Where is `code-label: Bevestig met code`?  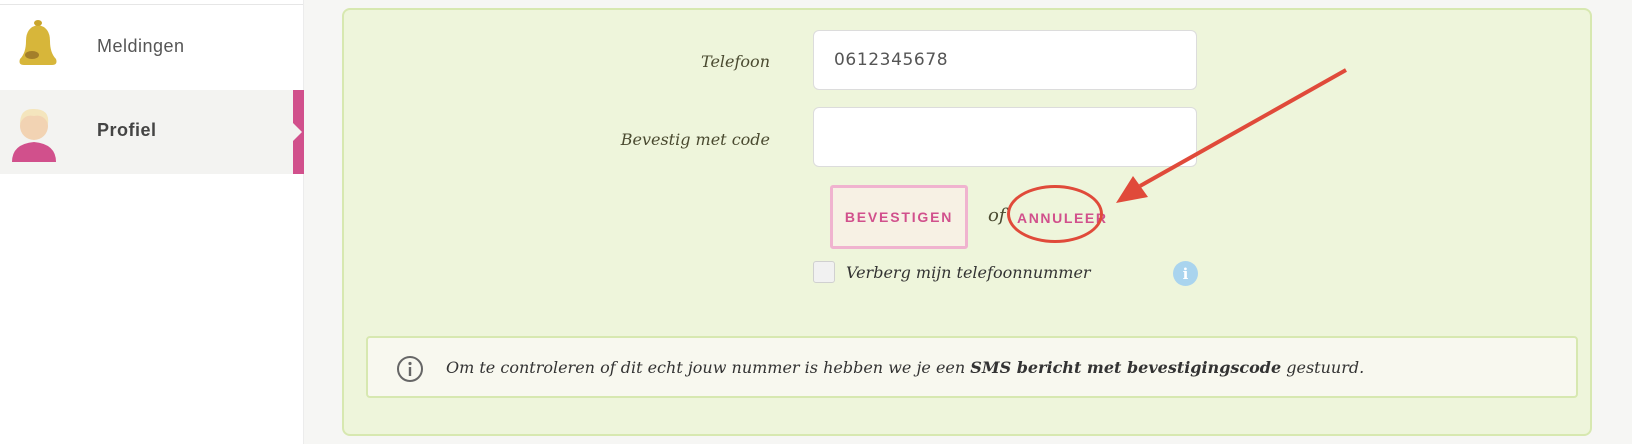 code-label: Bevestig met code is located at coordinates (695, 139).